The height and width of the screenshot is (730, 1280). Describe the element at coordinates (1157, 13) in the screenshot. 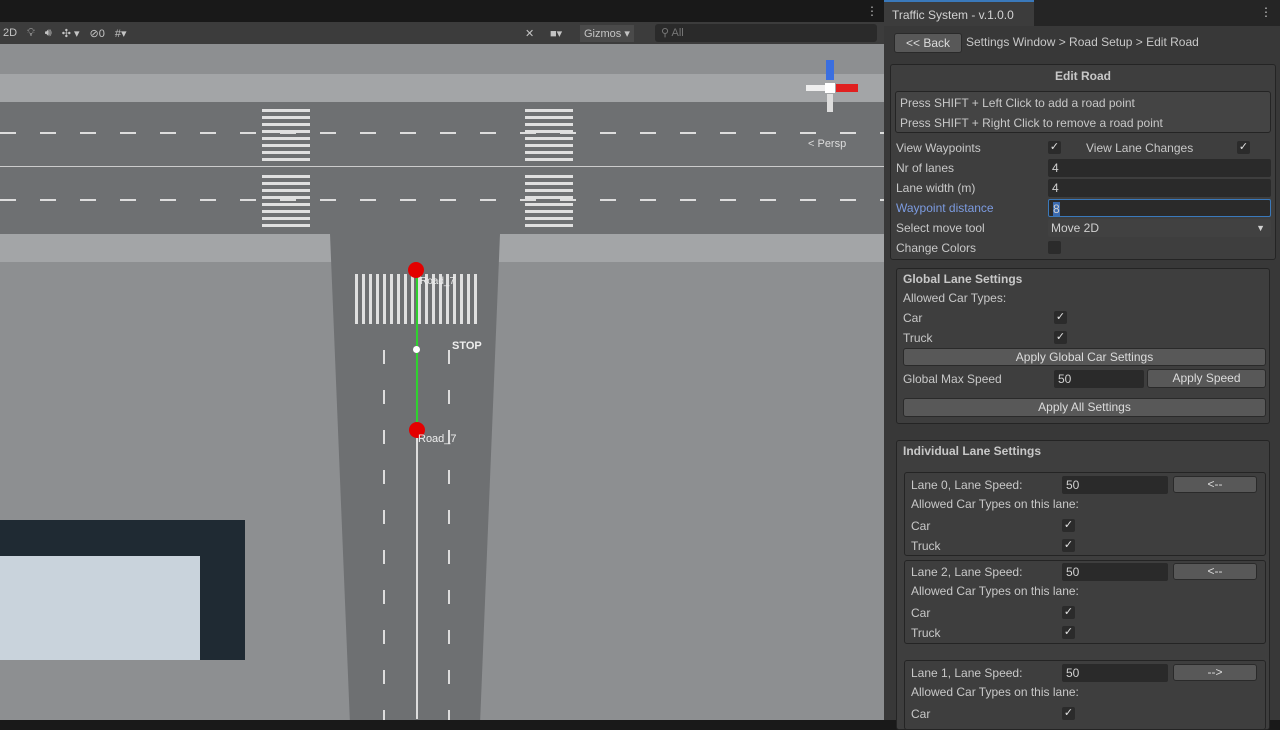

I see `tab-bar: ⋮` at that location.